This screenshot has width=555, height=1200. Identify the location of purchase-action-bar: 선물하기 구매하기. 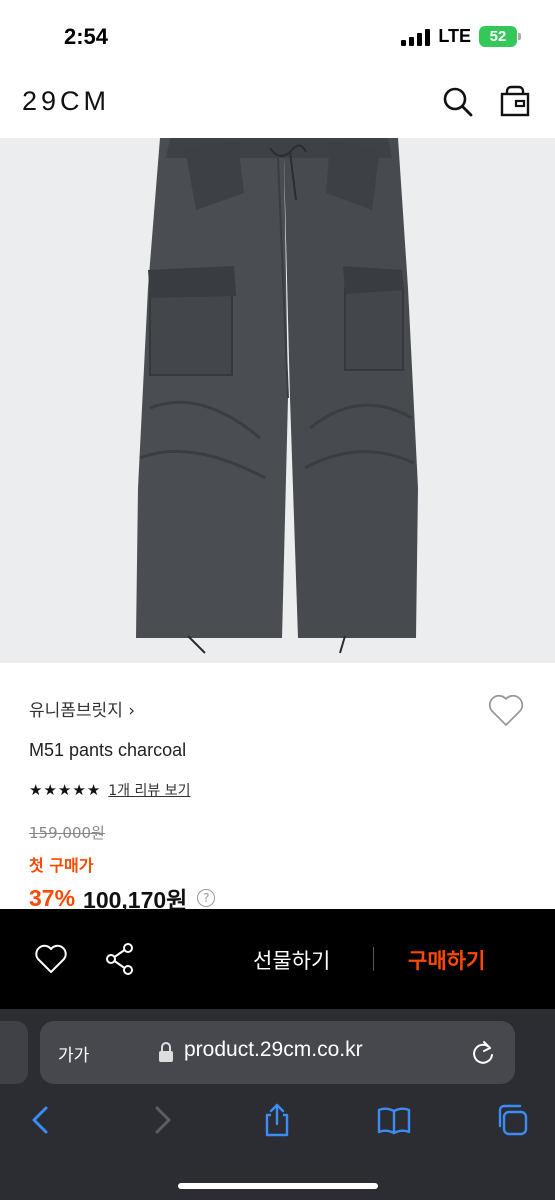
(277, 959).